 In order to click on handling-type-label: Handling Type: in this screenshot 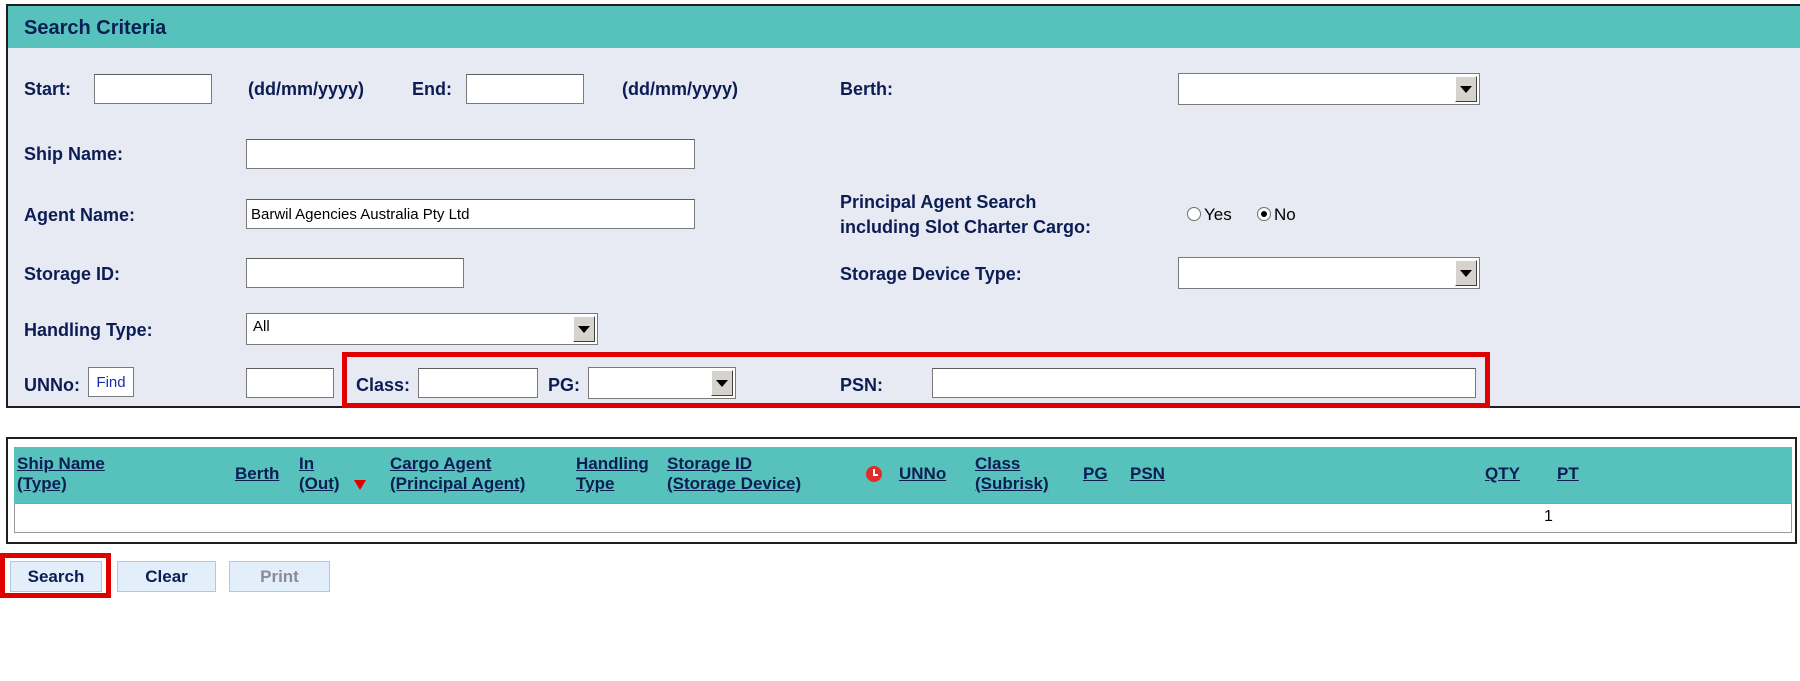, I will do `click(88, 330)`.